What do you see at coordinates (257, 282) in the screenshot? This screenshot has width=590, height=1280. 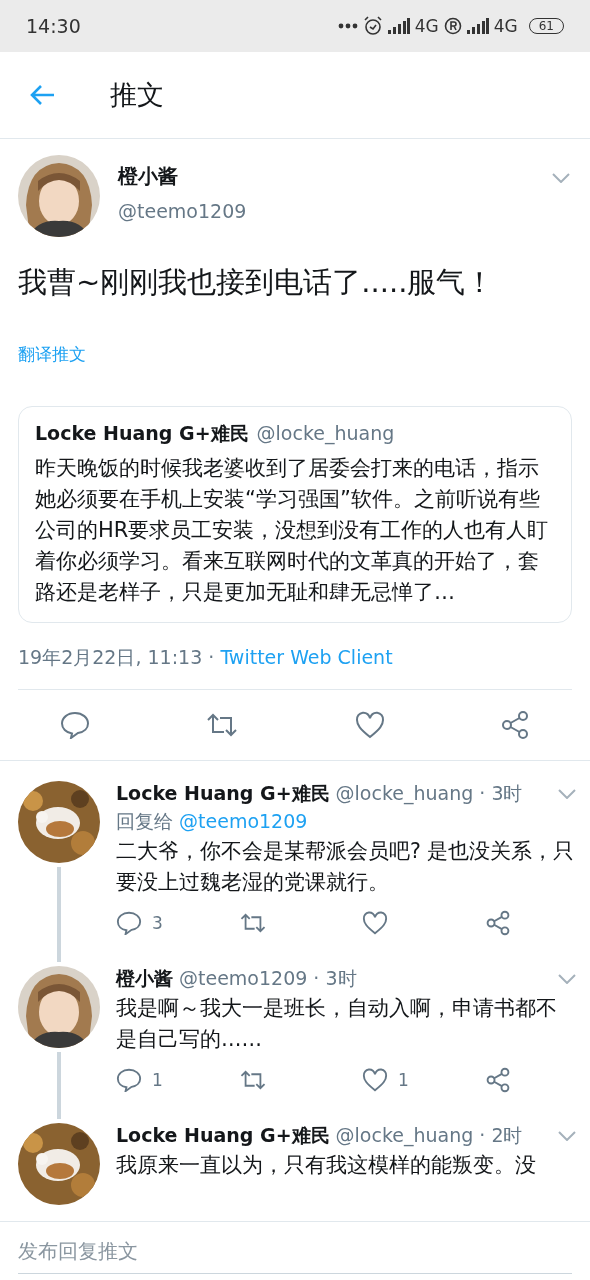 I see `tweet-text: 我曹~刚刚我也接到电话了.....服气！` at bounding box center [257, 282].